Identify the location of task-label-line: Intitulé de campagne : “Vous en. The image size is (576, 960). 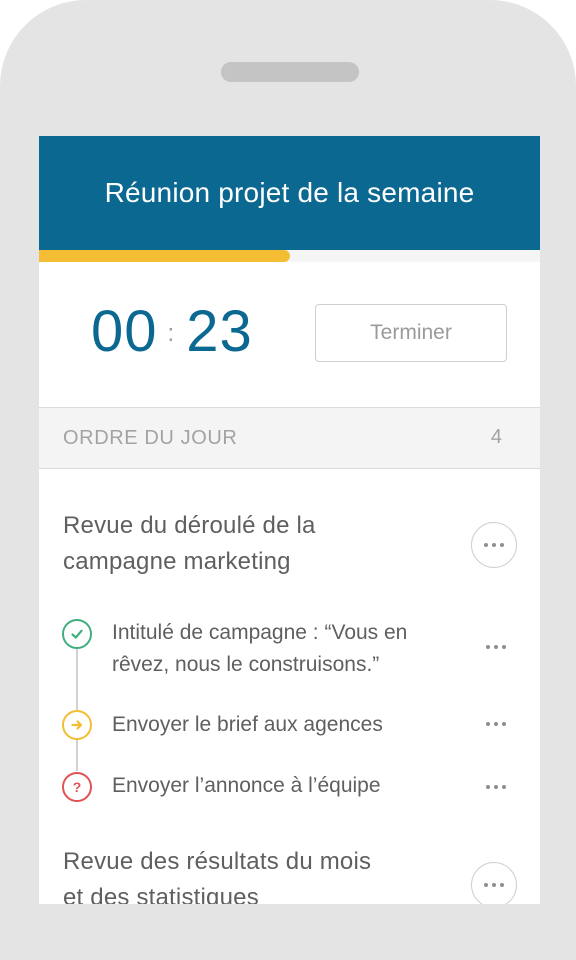
(260, 632).